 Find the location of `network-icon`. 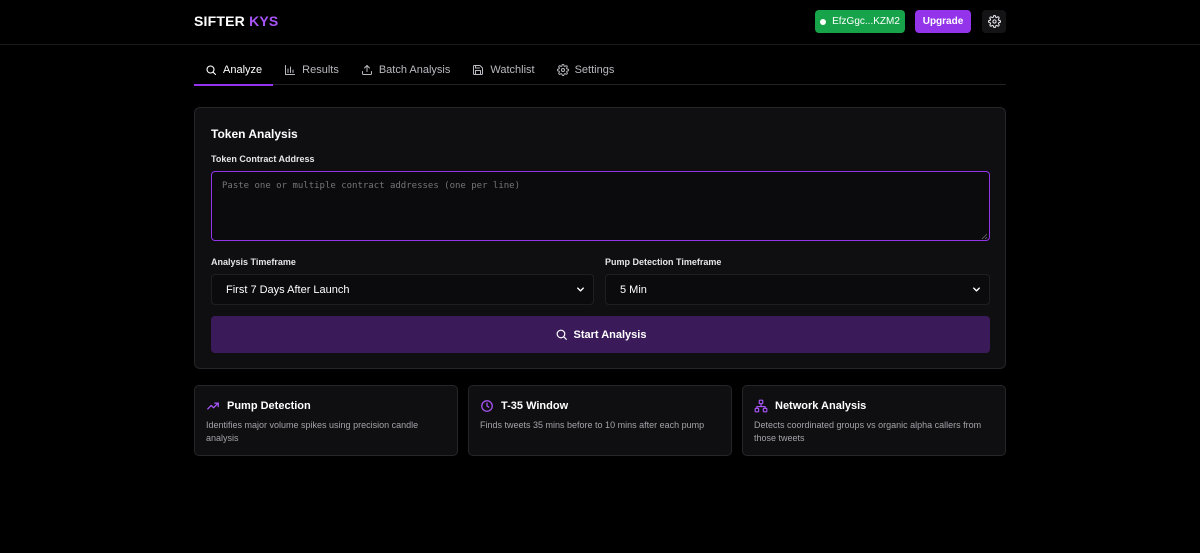

network-icon is located at coordinates (761, 406).